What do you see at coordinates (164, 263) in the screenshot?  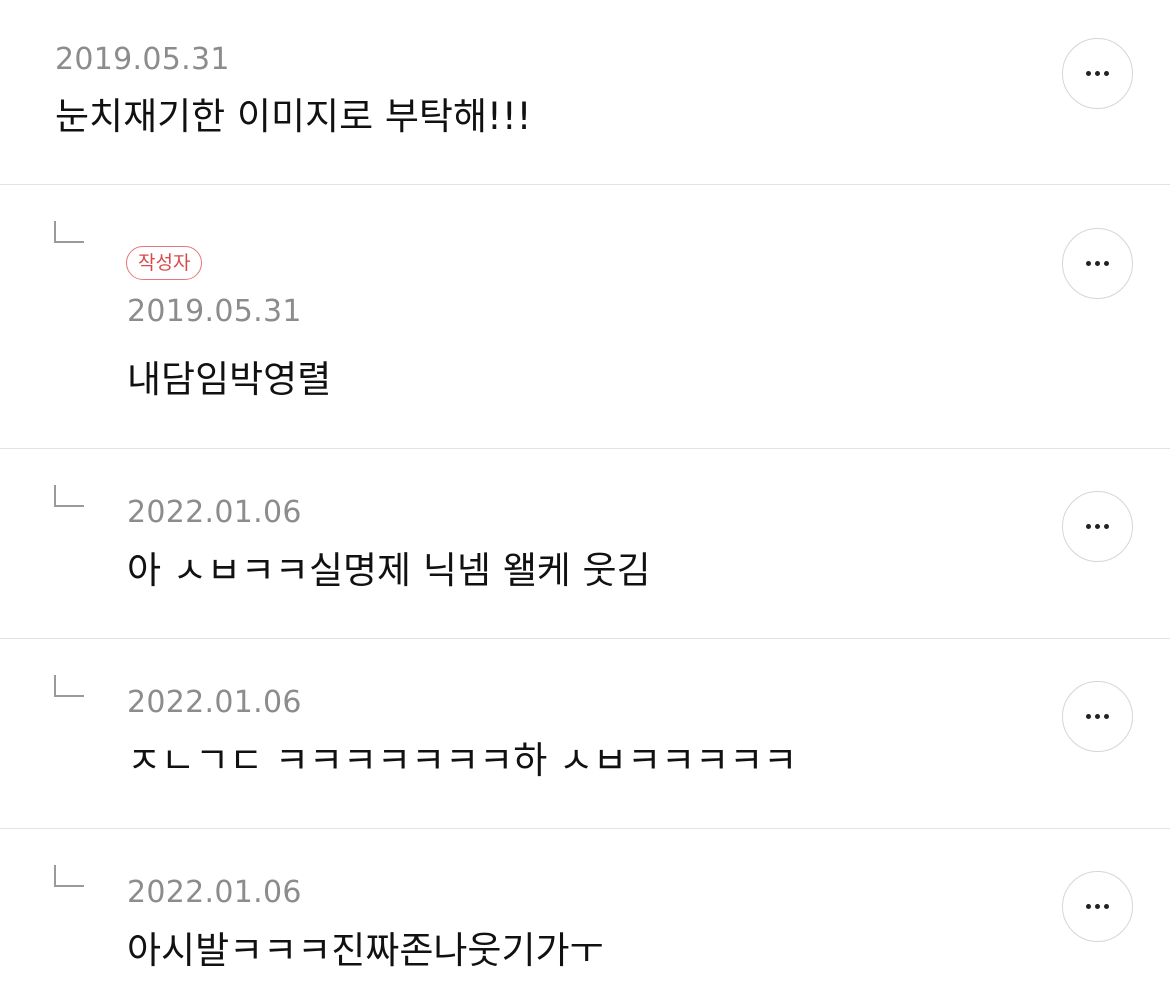 I see `author-badge: 작성자` at bounding box center [164, 263].